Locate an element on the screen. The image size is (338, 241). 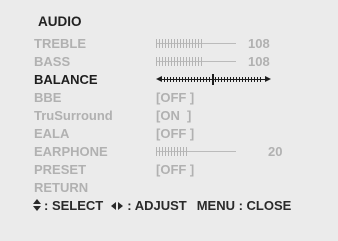
menu-item-label: BALANCE is located at coordinates (66, 79).